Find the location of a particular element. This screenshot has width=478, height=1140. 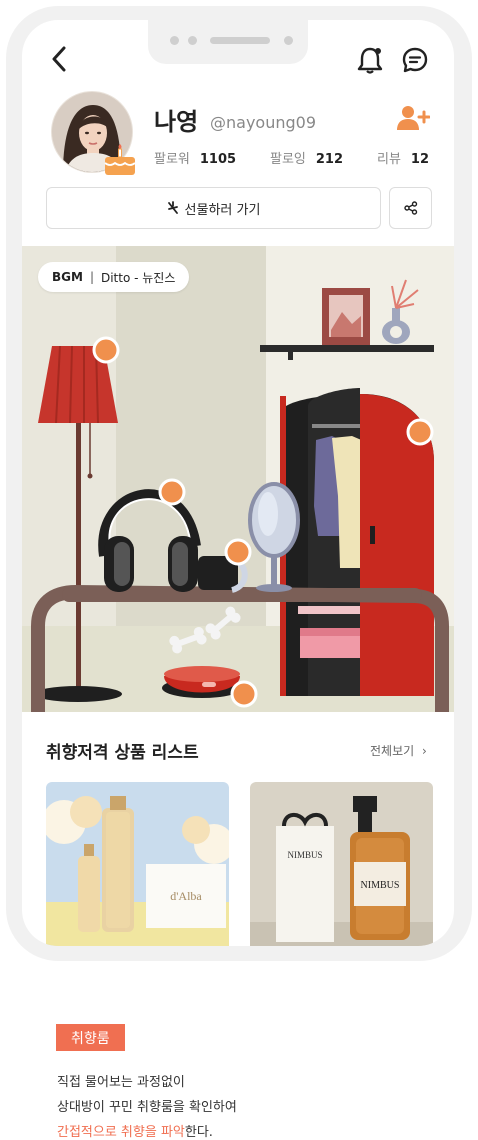

stat-reviews-value: 12 is located at coordinates (420, 159).